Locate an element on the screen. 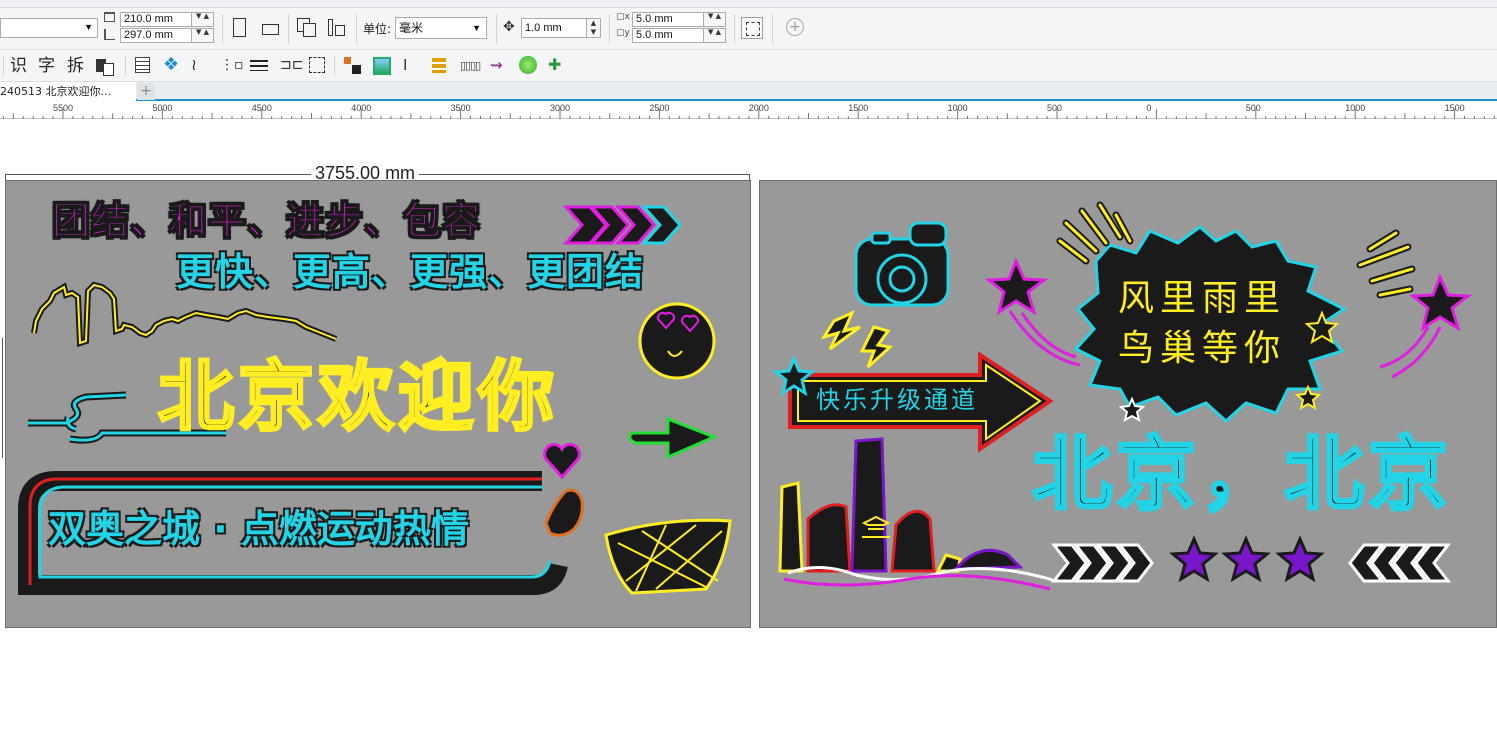 The image size is (1497, 739). ruler-label: 4500 is located at coordinates (261, 108).